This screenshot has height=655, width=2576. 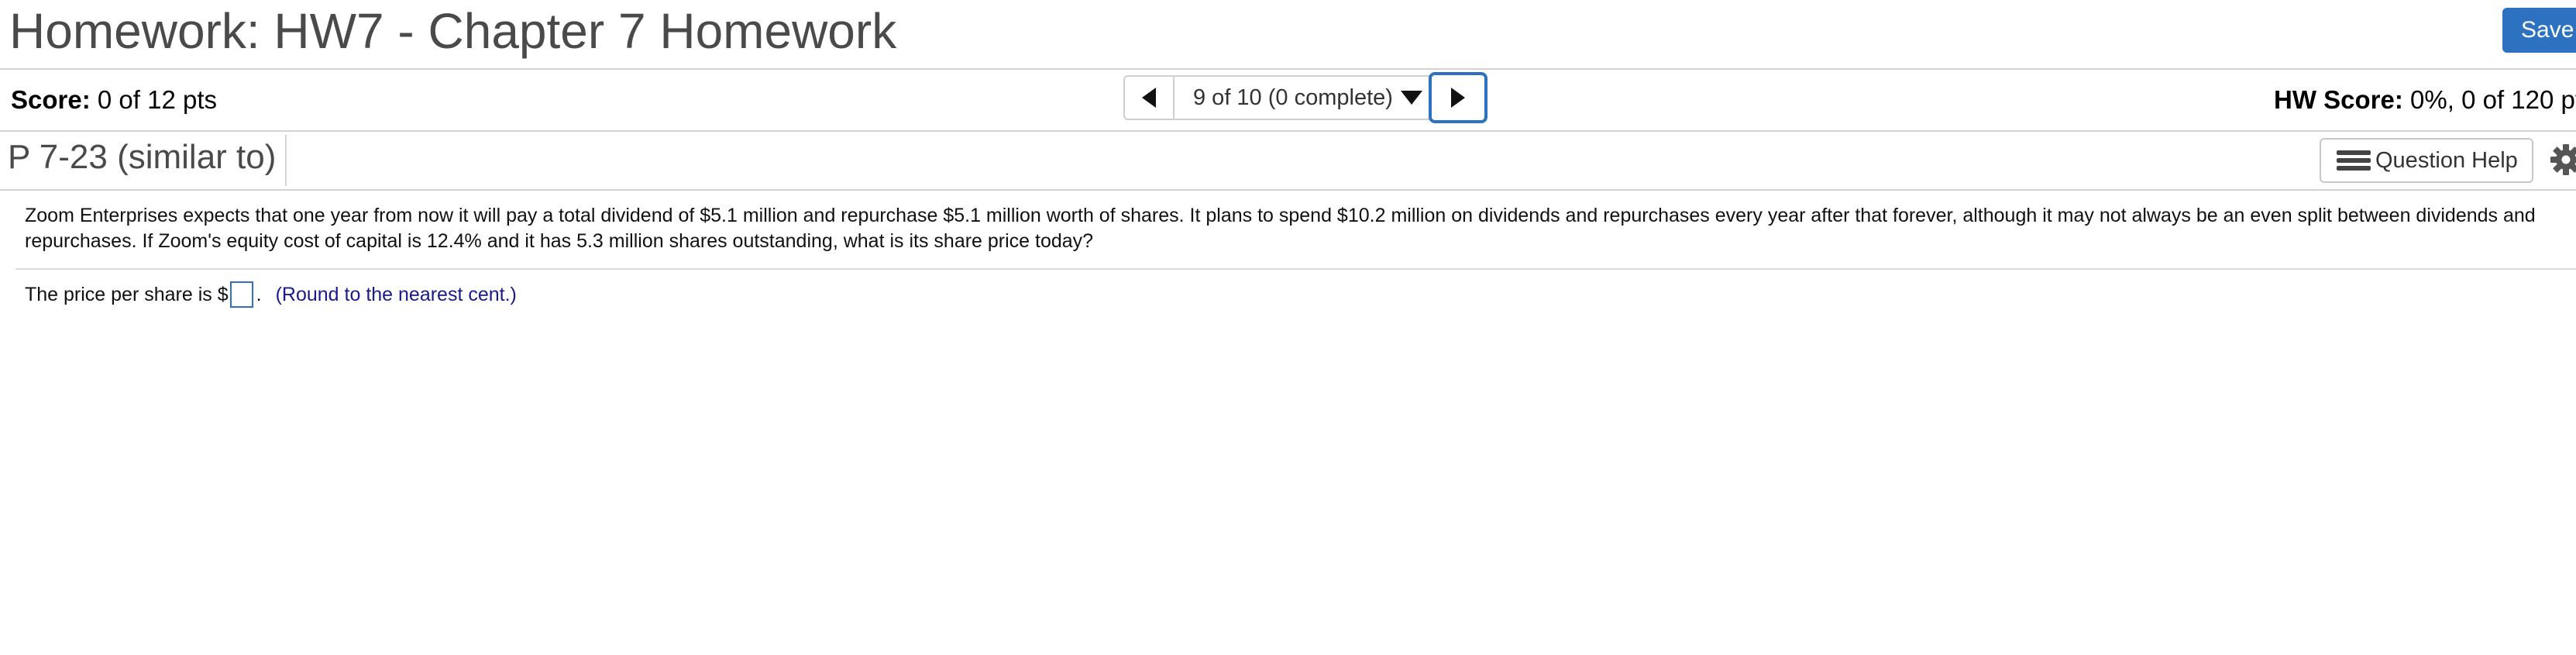 I want to click on arrow-left-icon, so click(x=1149, y=98).